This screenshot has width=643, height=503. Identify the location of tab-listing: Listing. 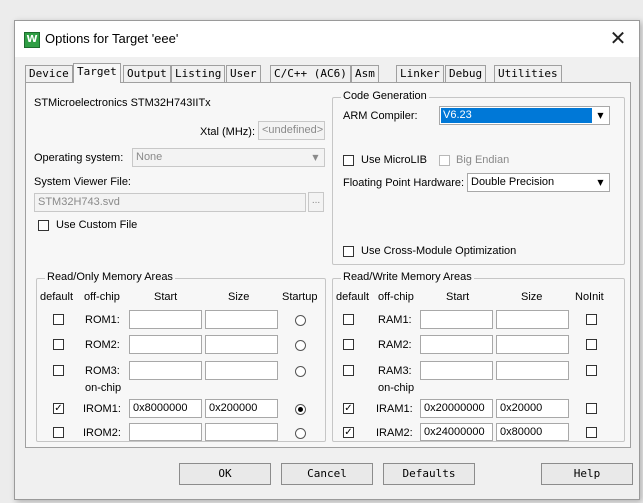
(198, 73).